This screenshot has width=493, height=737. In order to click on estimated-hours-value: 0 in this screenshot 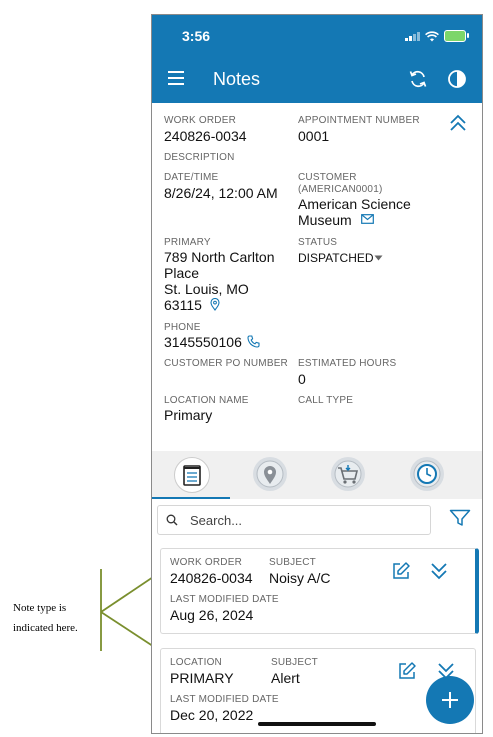, I will do `click(302, 379)`.